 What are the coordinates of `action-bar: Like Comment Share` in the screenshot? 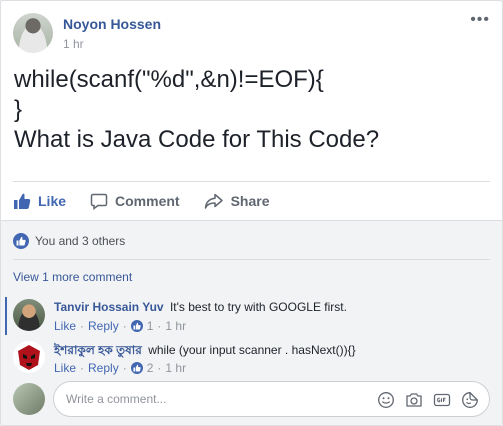 It's located at (251, 200).